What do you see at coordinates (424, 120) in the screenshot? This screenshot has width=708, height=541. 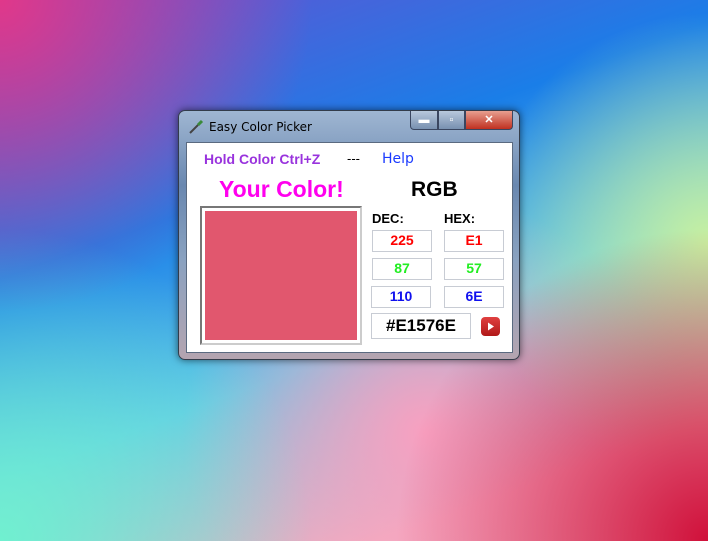 I see `minimize-button: ▬` at bounding box center [424, 120].